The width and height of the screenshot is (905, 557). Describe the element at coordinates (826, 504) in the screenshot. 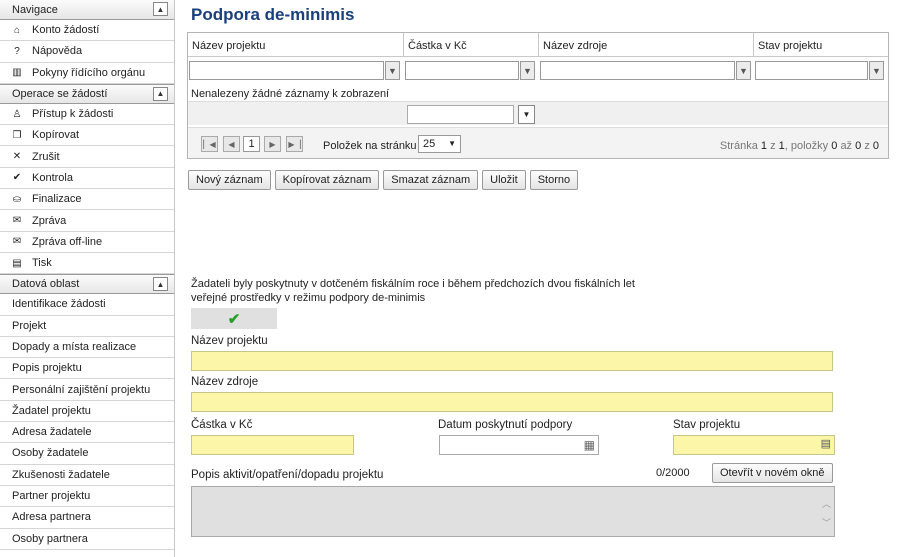

I see `chevron-up-icon: ︿` at that location.